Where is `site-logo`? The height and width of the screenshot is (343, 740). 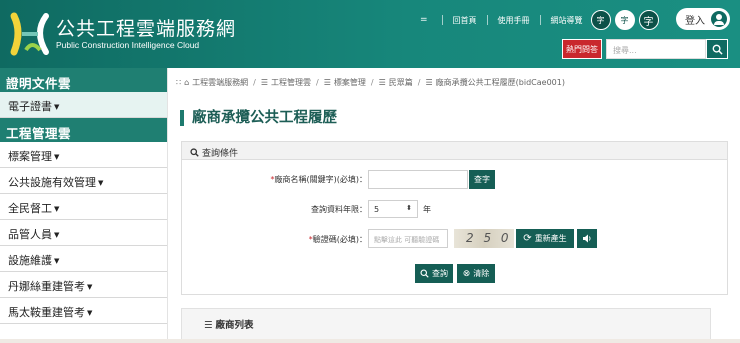 site-logo is located at coordinates (30, 34).